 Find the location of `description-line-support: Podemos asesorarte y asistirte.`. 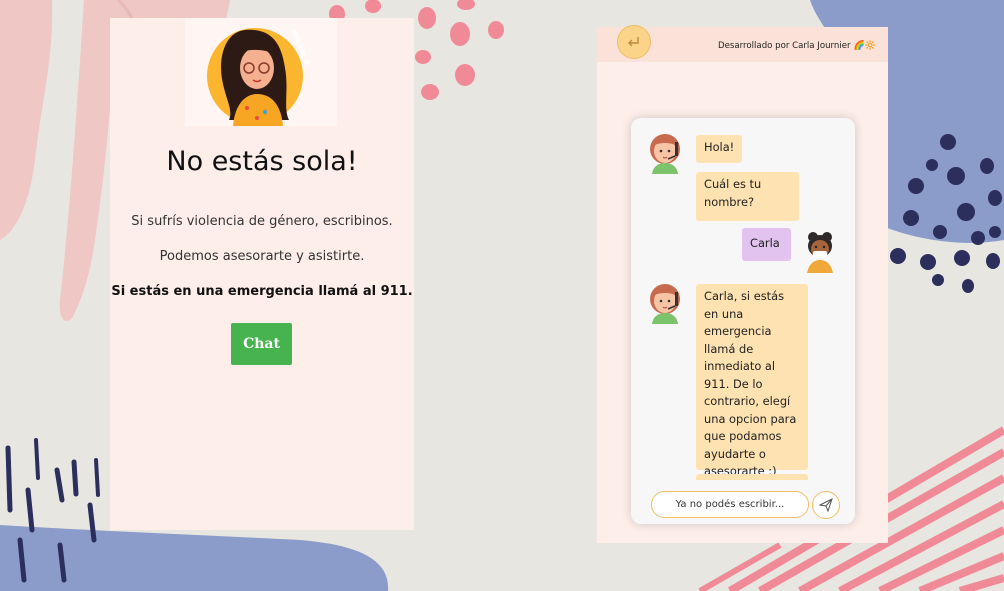

description-line-support: Podemos asesorarte y asistirte. is located at coordinates (262, 256).